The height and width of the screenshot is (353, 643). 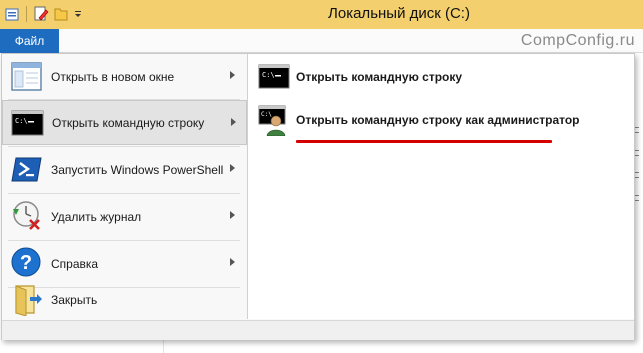 I want to click on menu-item-run-powershell: Запустить Windows PowerShell, so click(x=124, y=169).